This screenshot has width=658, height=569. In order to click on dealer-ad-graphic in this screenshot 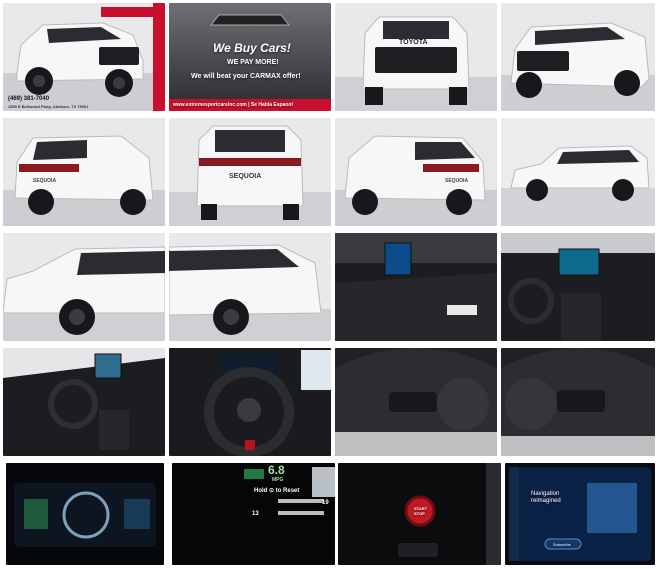, I will do `click(250, 57)`.